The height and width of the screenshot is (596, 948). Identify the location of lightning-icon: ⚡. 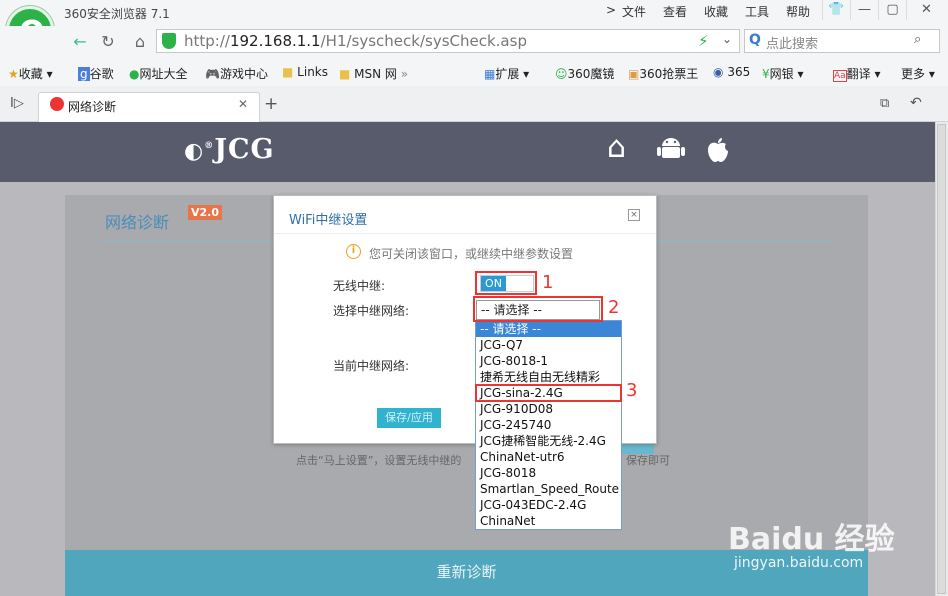
(703, 41).